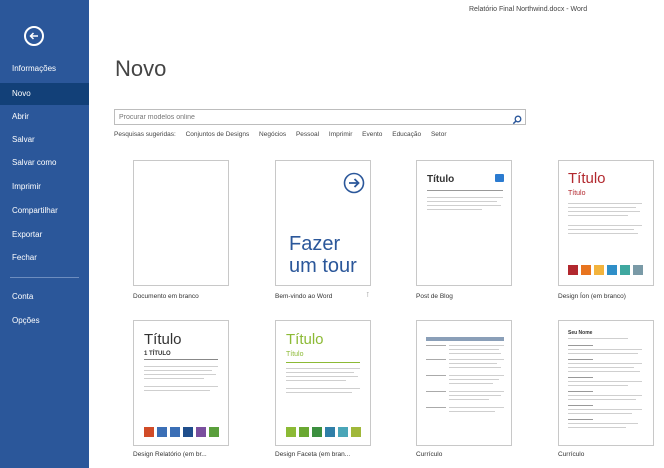  What do you see at coordinates (157, 354) in the screenshot?
I see `template-subheading: 1 TÍTULO` at bounding box center [157, 354].